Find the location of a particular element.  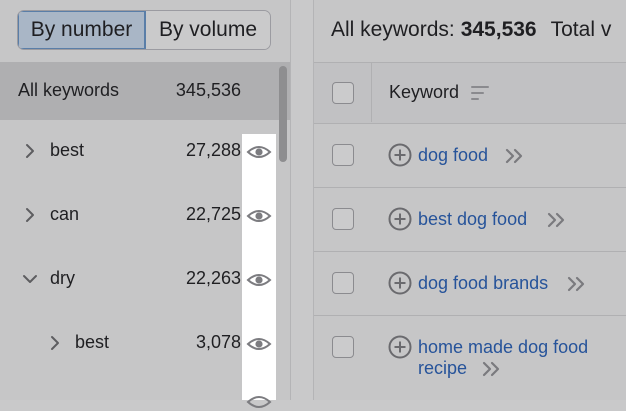

summary-label: All keywords: is located at coordinates (393, 29).